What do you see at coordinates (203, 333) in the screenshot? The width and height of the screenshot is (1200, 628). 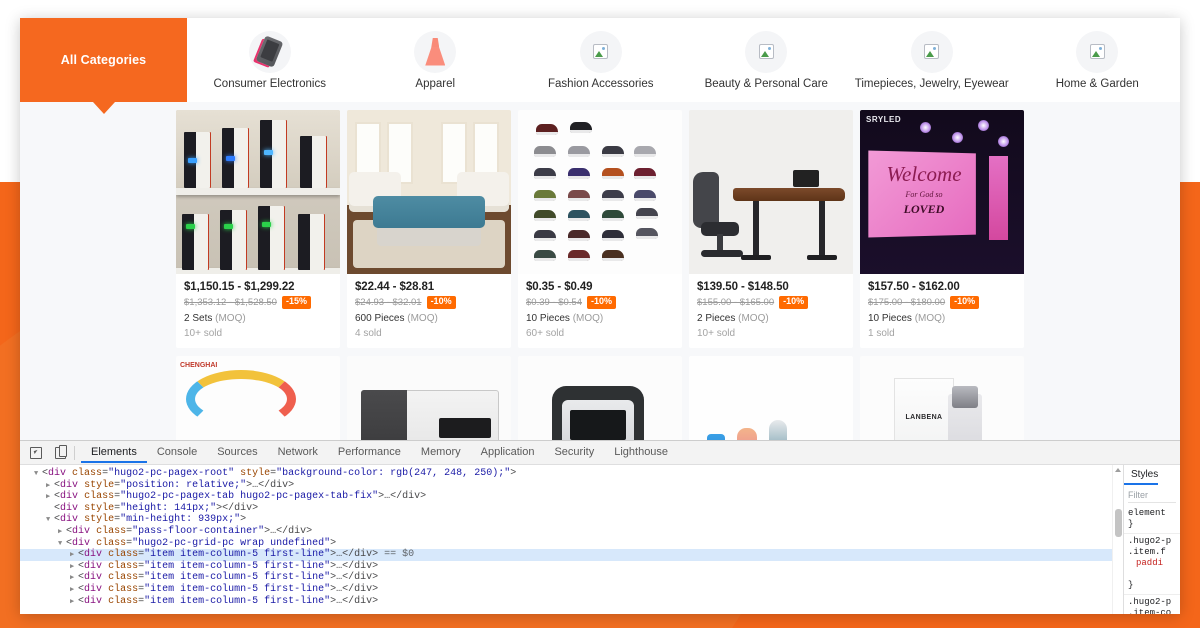 I see `product-sold-count: 10+ sold` at bounding box center [203, 333].